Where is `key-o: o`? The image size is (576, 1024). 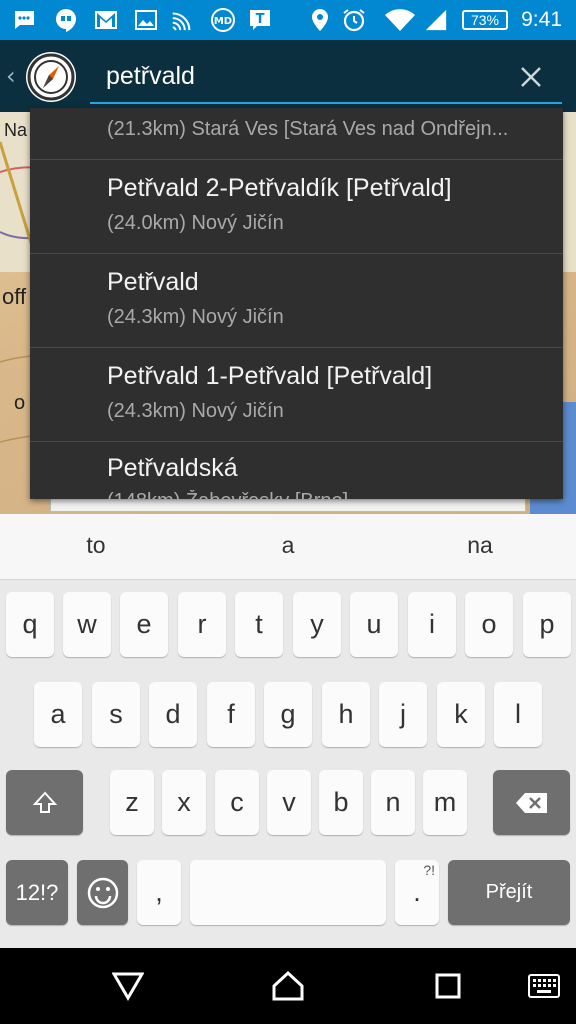 key-o: o is located at coordinates (489, 624).